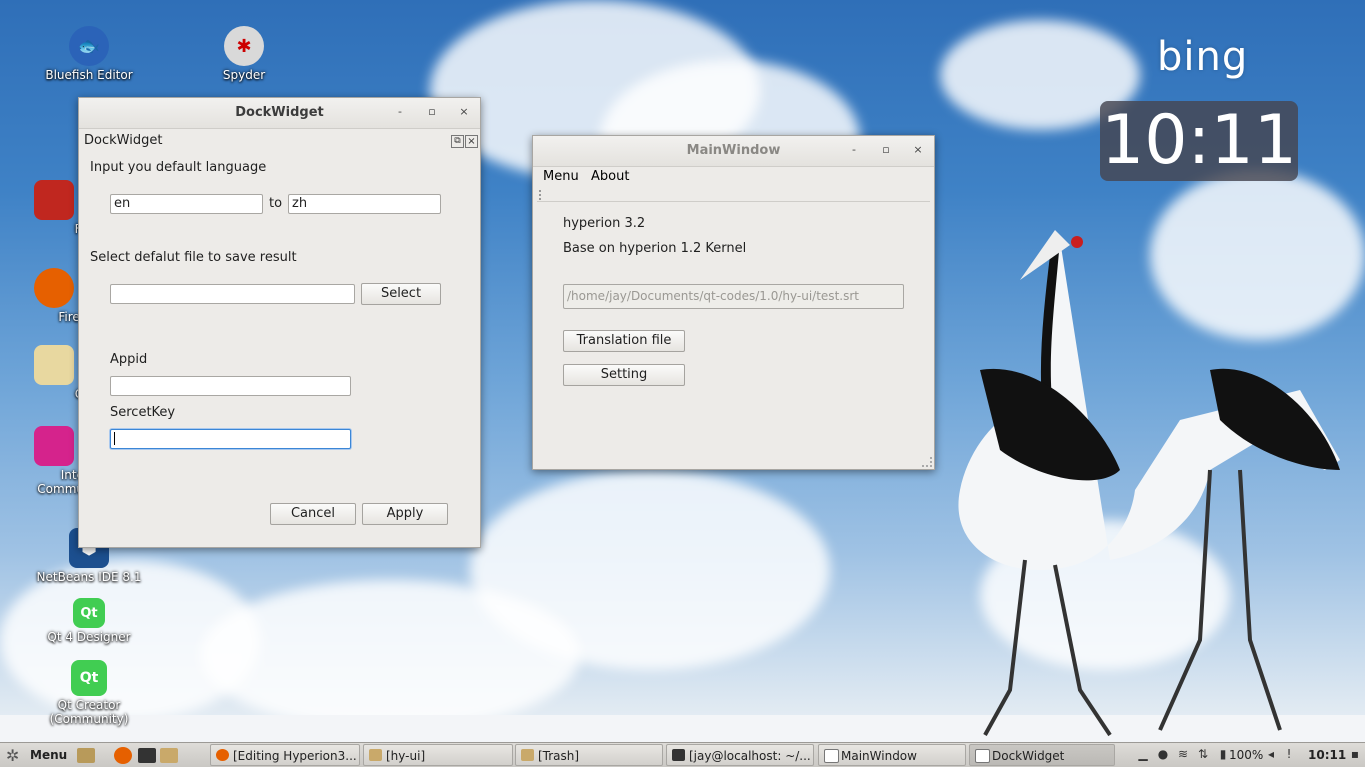 Image resolution: width=1365 pixels, height=767 pixels. I want to click on desktop-icon-file: Fi, so click(54, 208).